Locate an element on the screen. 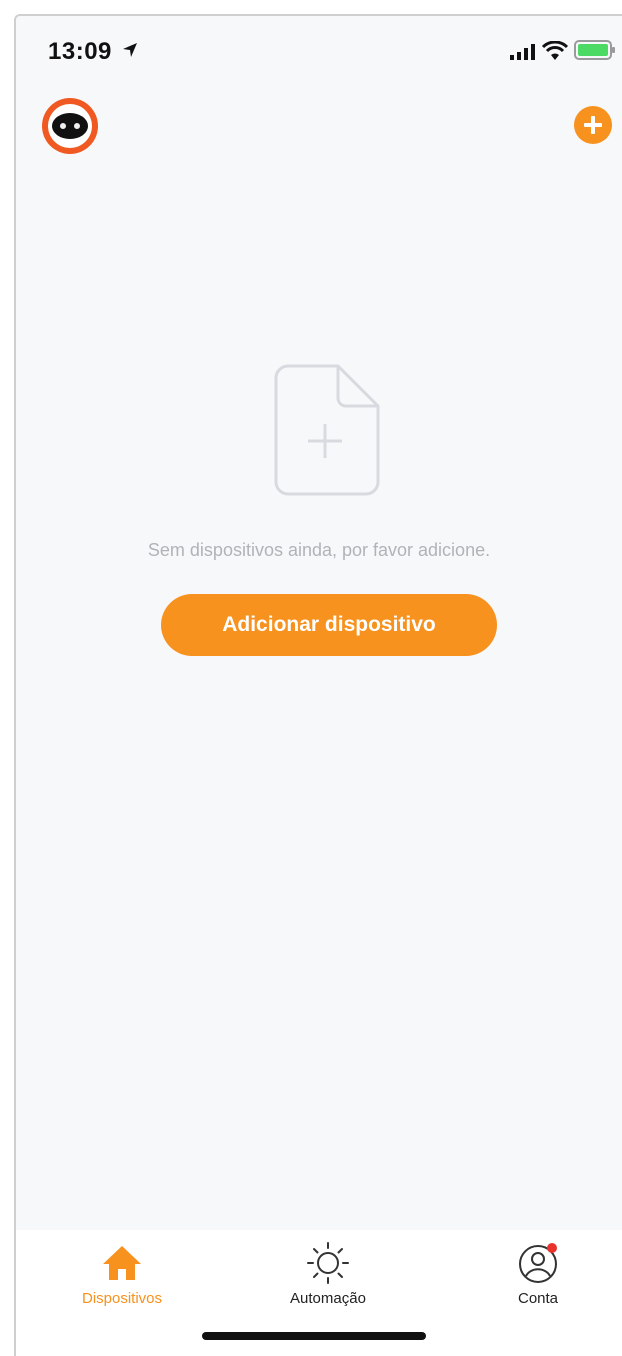 This screenshot has height=1356, width=622. add-button is located at coordinates (593, 125).